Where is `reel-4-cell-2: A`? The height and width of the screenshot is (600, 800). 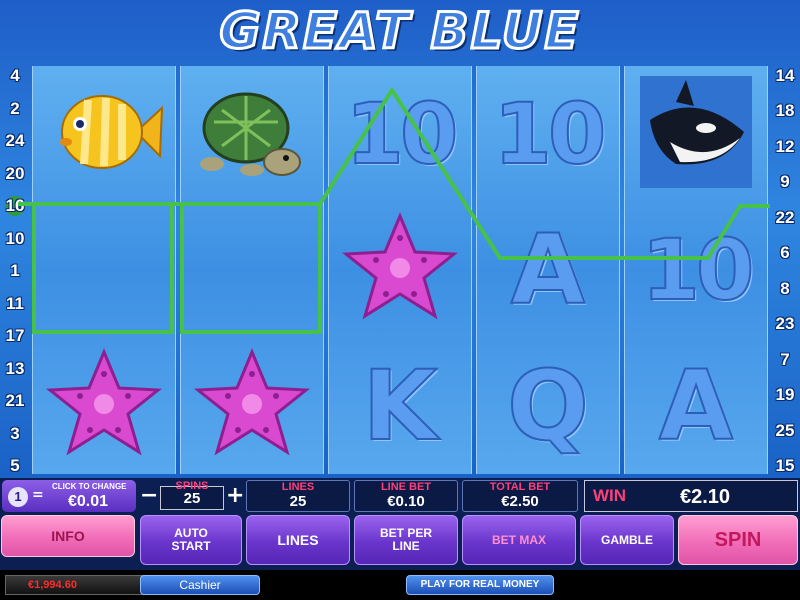 reel-4-cell-2: A is located at coordinates (548, 270).